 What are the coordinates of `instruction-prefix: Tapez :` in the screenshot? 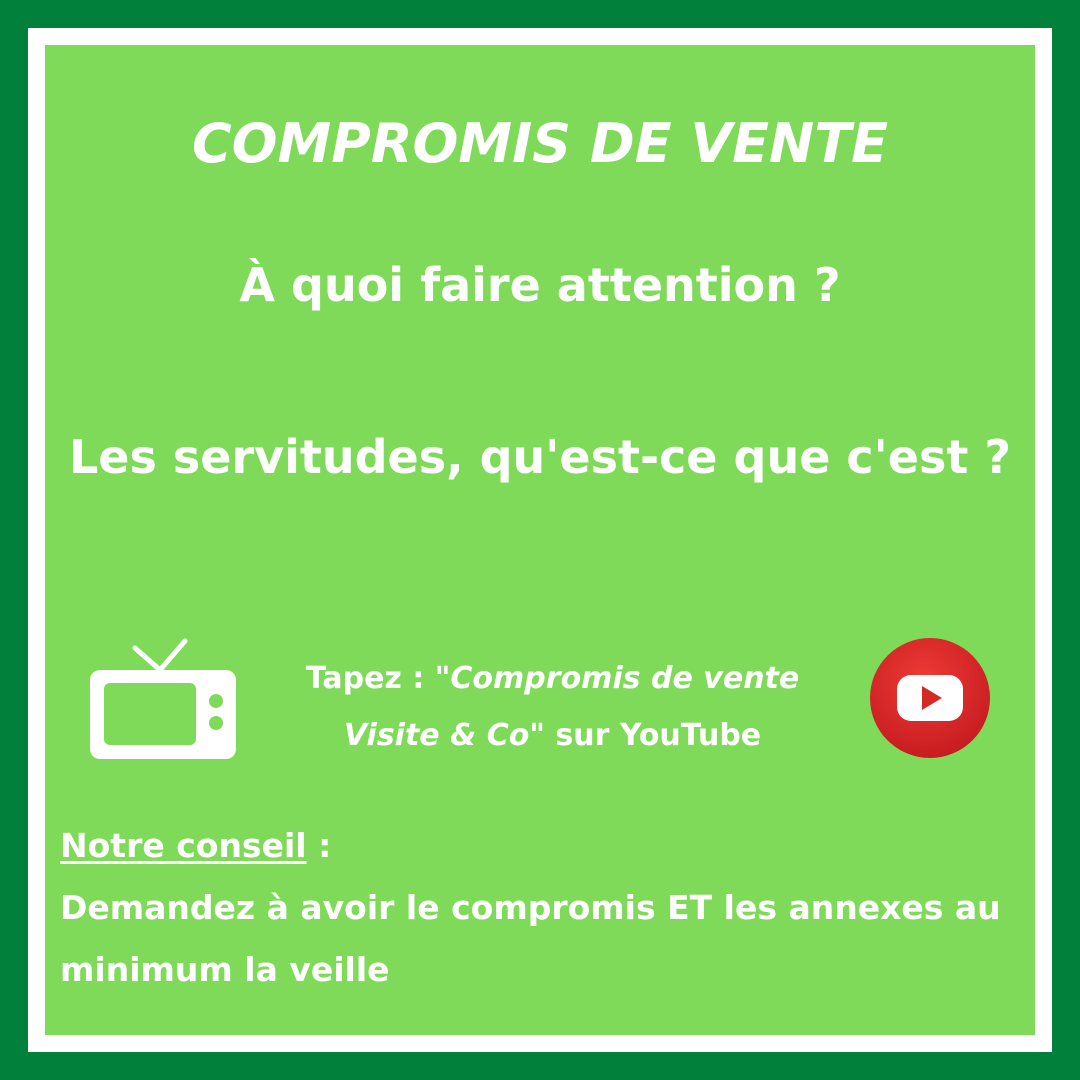 It's located at (370, 678).